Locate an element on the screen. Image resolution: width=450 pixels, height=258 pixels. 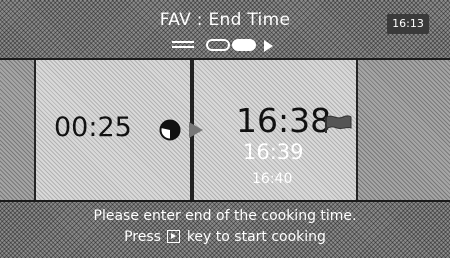
page-dot-inactive is located at coordinates (218, 45).